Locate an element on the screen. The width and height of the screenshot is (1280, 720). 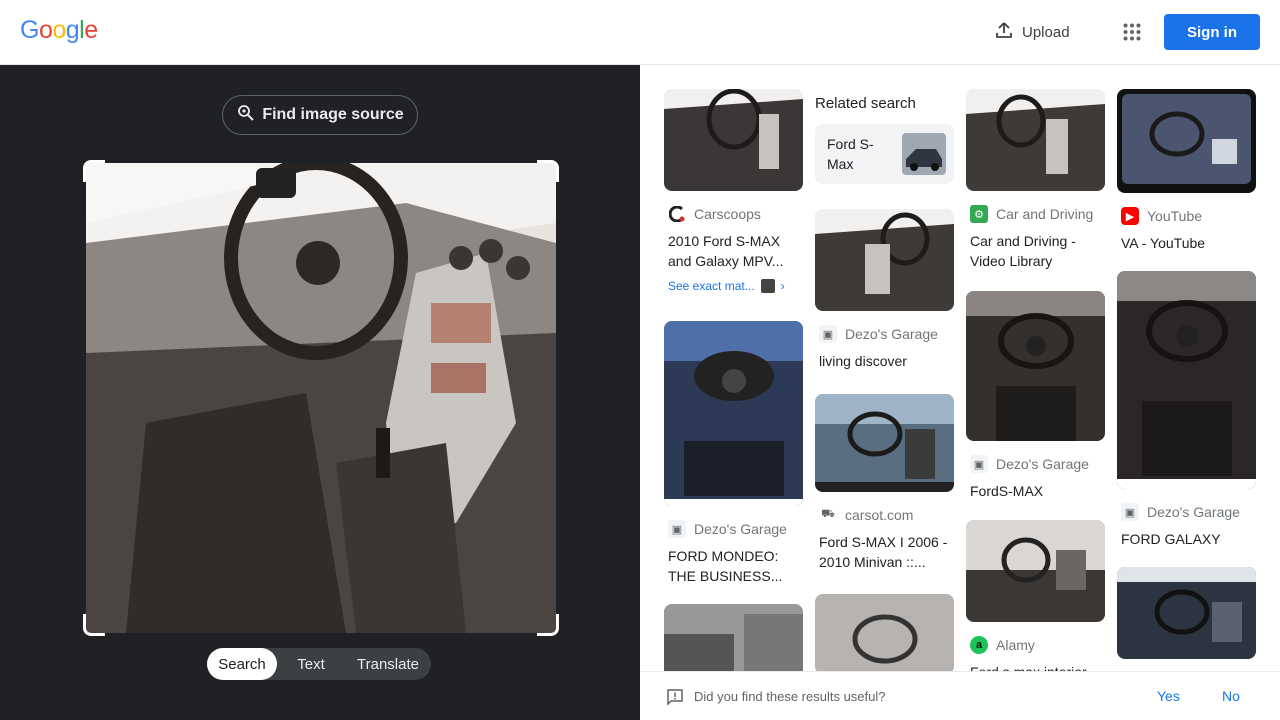
youtube-icon: ▶ is located at coordinates (1130, 216).